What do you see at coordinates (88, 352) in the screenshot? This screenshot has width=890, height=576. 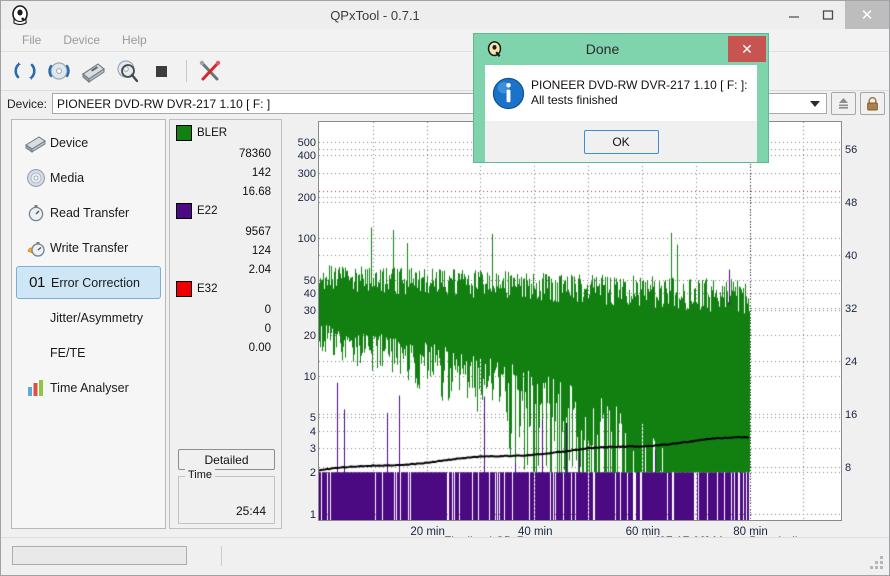 I see `sidebar-item-fe-te: FE/TE` at bounding box center [88, 352].